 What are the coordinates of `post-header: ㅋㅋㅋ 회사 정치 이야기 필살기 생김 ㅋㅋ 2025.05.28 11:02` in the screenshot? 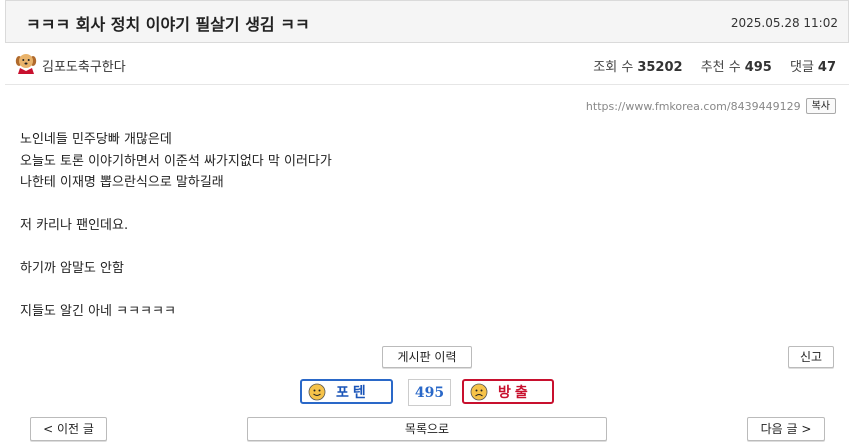 It's located at (427, 21).